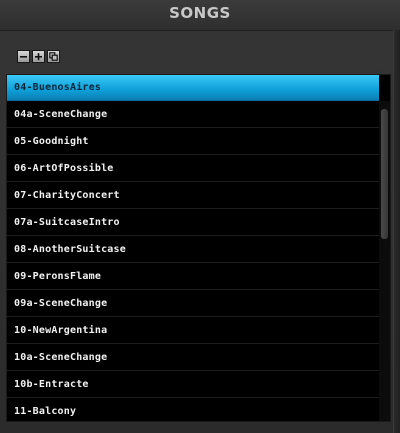 The width and height of the screenshot is (400, 433). What do you see at coordinates (61, 357) in the screenshot?
I see `song-name-label: 10a-SceneChange` at bounding box center [61, 357].